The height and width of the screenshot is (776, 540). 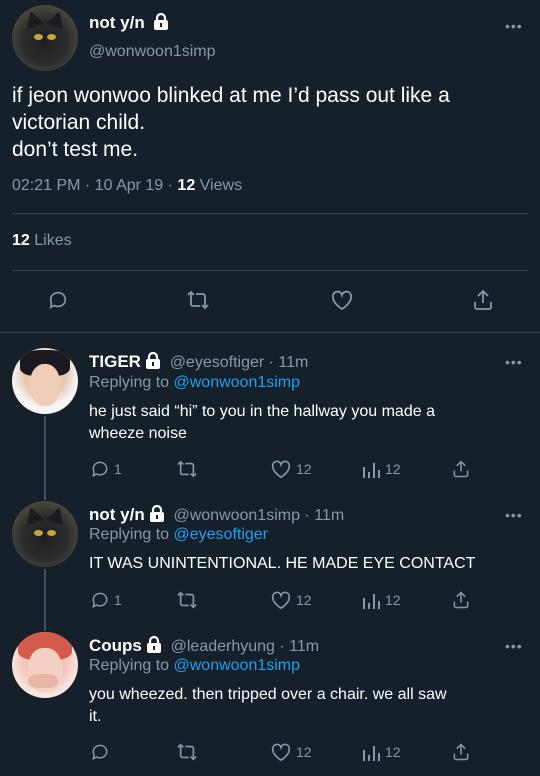 I want to click on author-name-row: TIGER @eyesoftiger · 11m, so click(x=199, y=361).